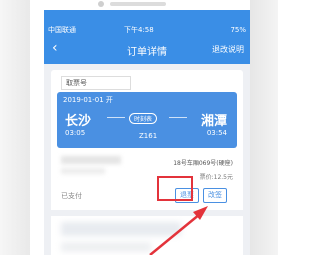  What do you see at coordinates (175, 188) in the screenshot?
I see `change-button-highlight-box` at bounding box center [175, 188].